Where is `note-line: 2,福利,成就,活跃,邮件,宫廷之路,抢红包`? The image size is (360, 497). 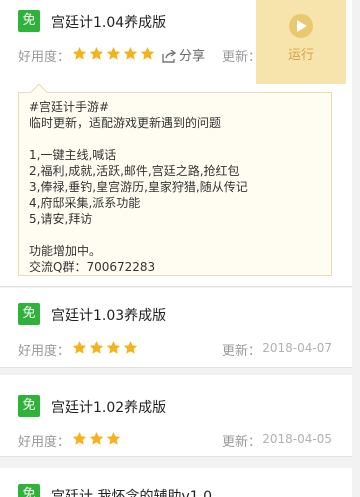 note-line: 2,福利,成就,活跃,邮件,宫廷之路,抢红包 is located at coordinates (134, 171).